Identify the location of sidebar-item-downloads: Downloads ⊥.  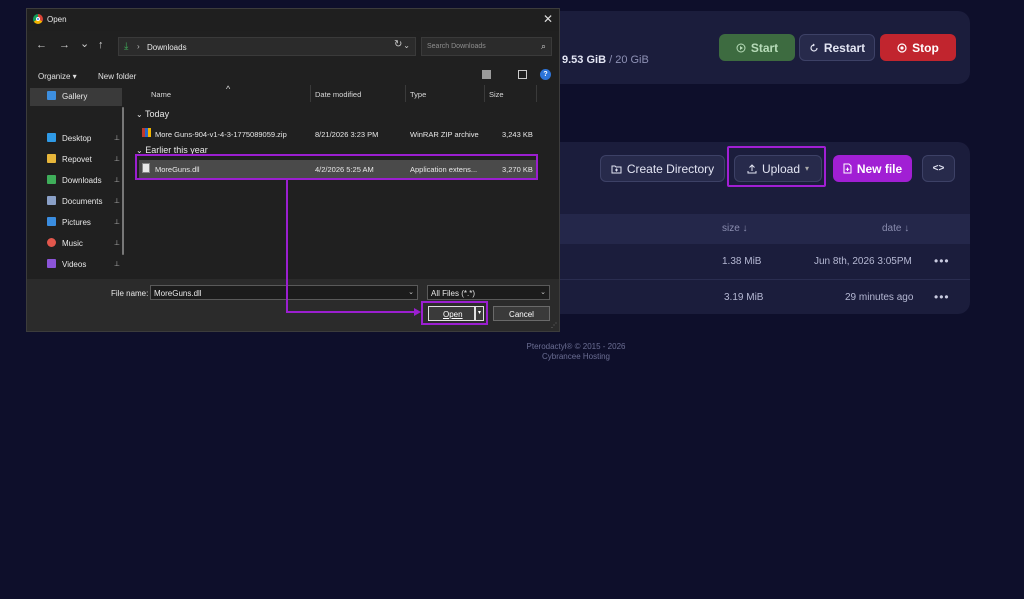
(80, 181).